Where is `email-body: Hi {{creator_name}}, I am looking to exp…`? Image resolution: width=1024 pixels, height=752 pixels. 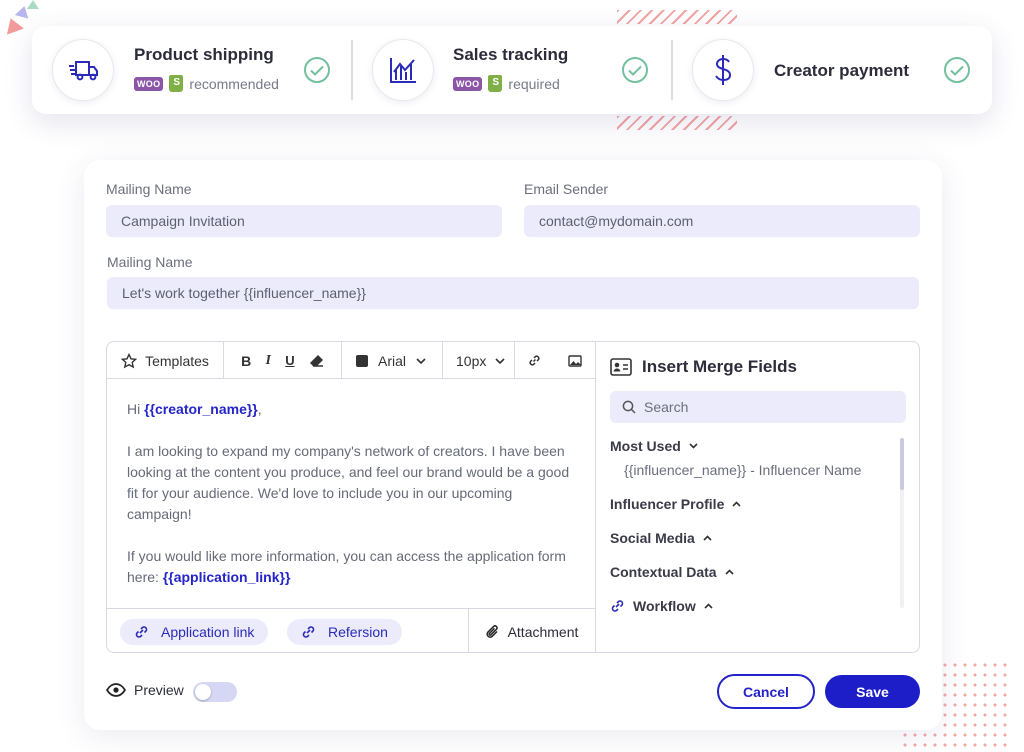 email-body: Hi {{creator_name}}, I am looking to exp… is located at coordinates (349, 504).